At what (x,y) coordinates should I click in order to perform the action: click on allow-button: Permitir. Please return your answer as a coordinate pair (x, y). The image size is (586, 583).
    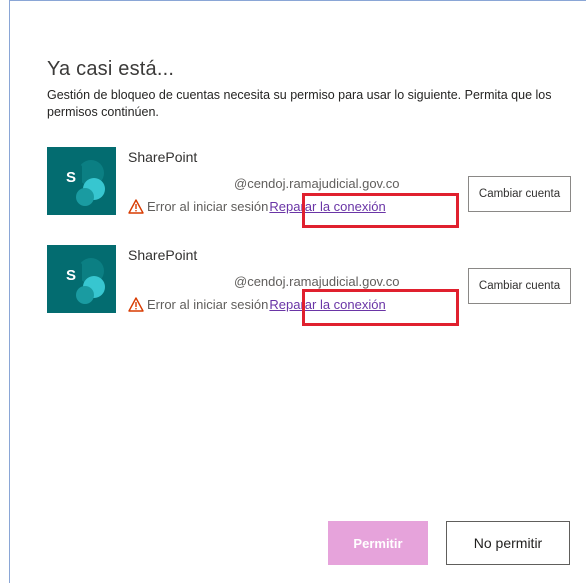
    Looking at the image, I should click on (378, 543).